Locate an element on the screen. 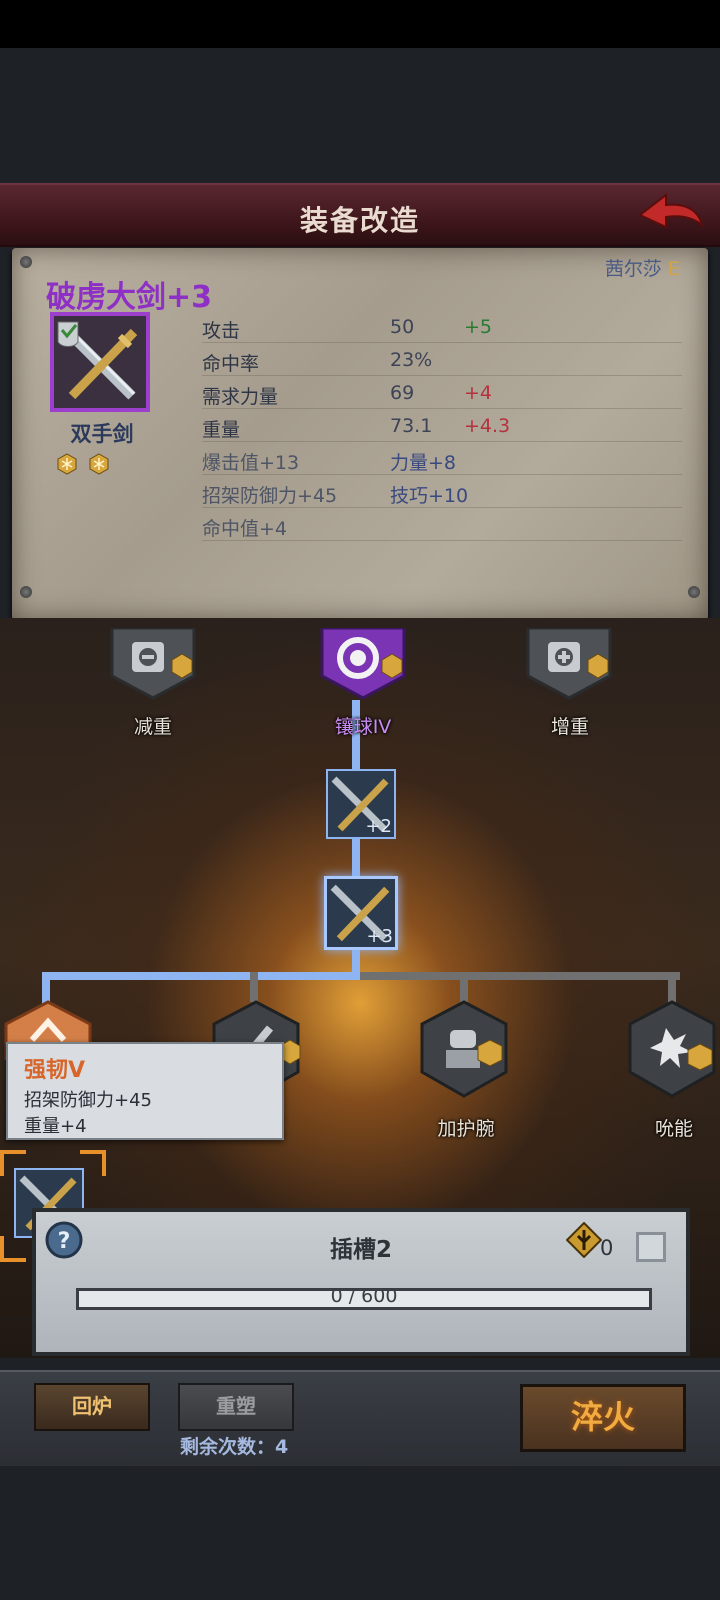  weight-down-icon is located at coordinates (153, 664).